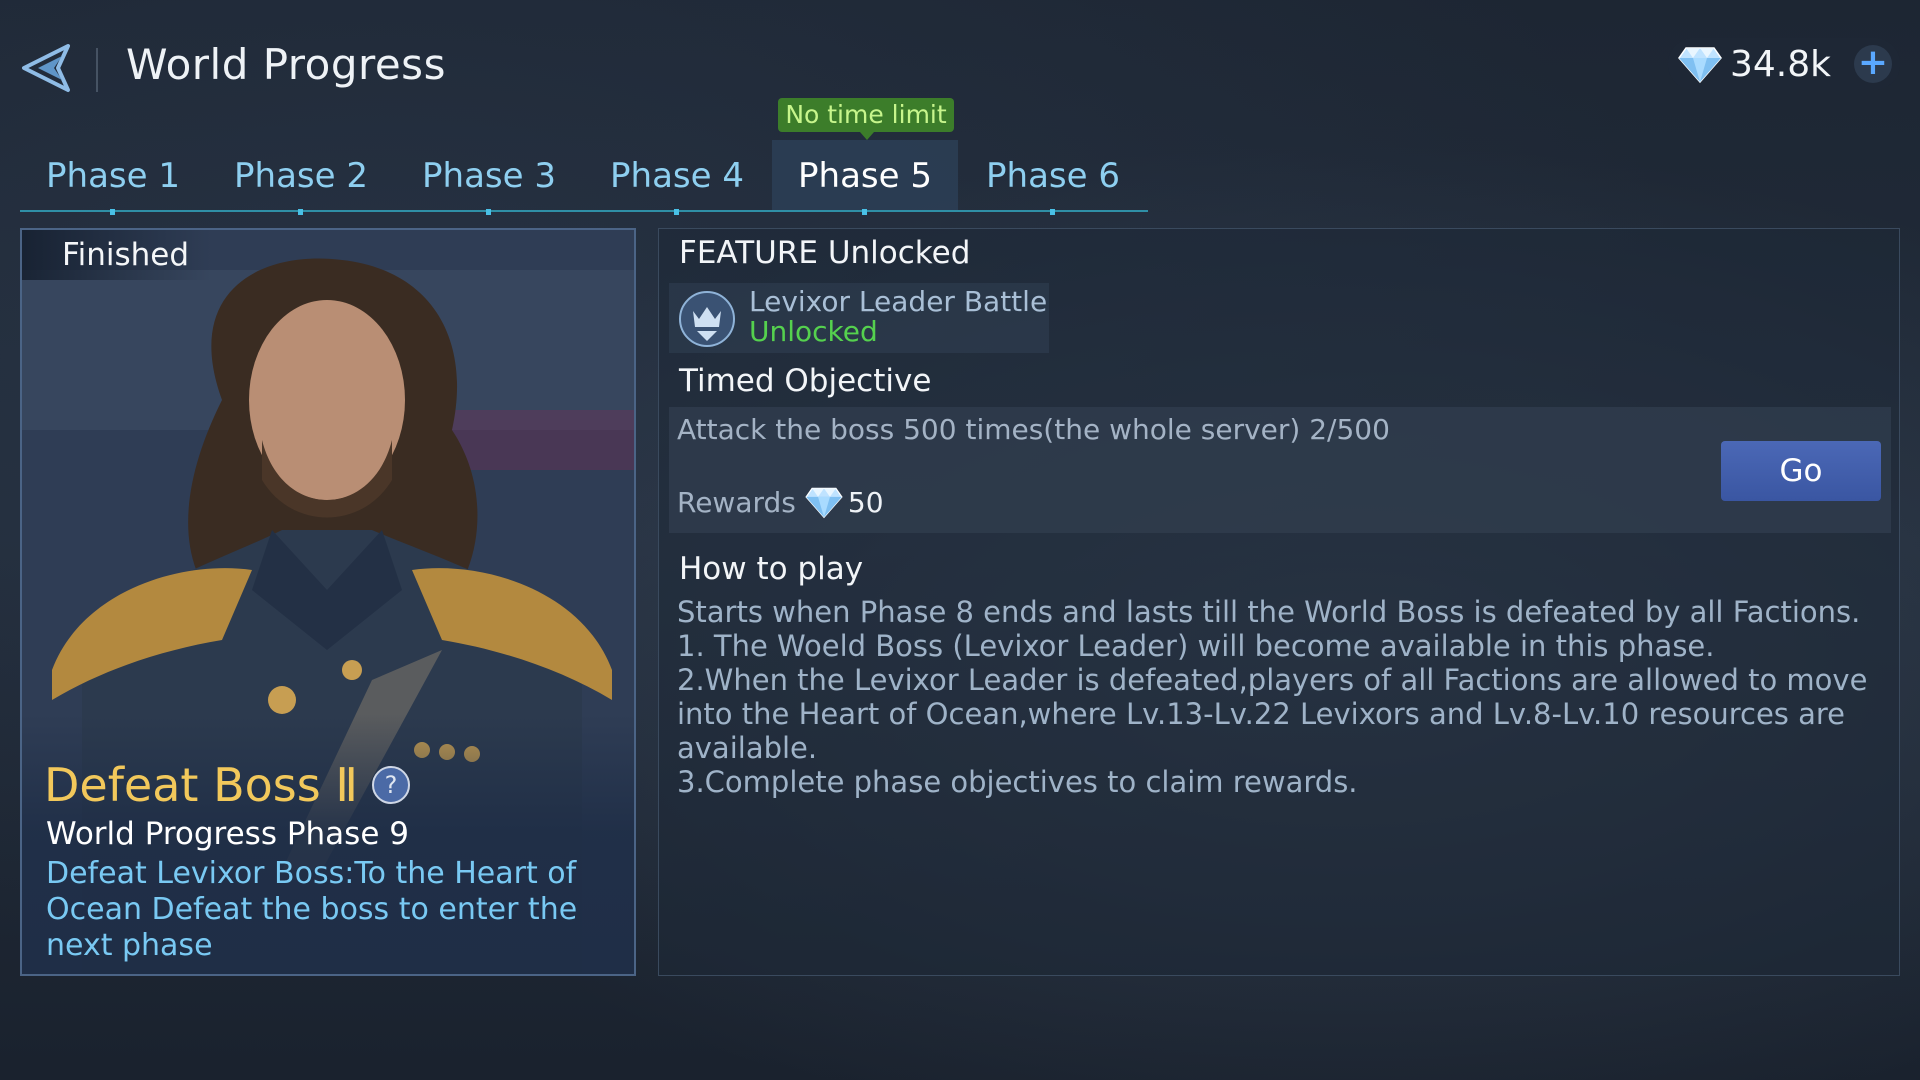 This screenshot has width=1920, height=1080. I want to click on tab-underline, so click(584, 211).